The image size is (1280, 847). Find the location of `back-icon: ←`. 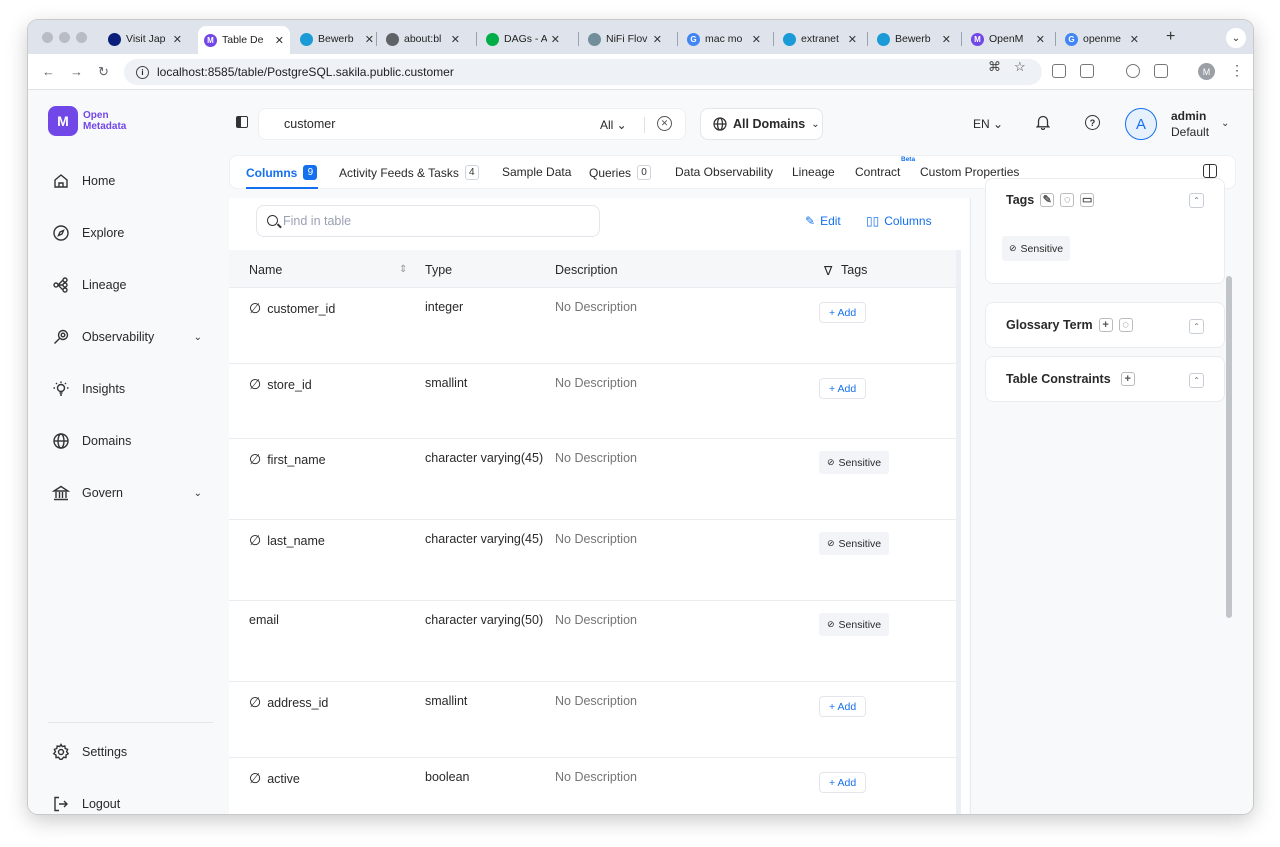

back-icon: ← is located at coordinates (48, 71).